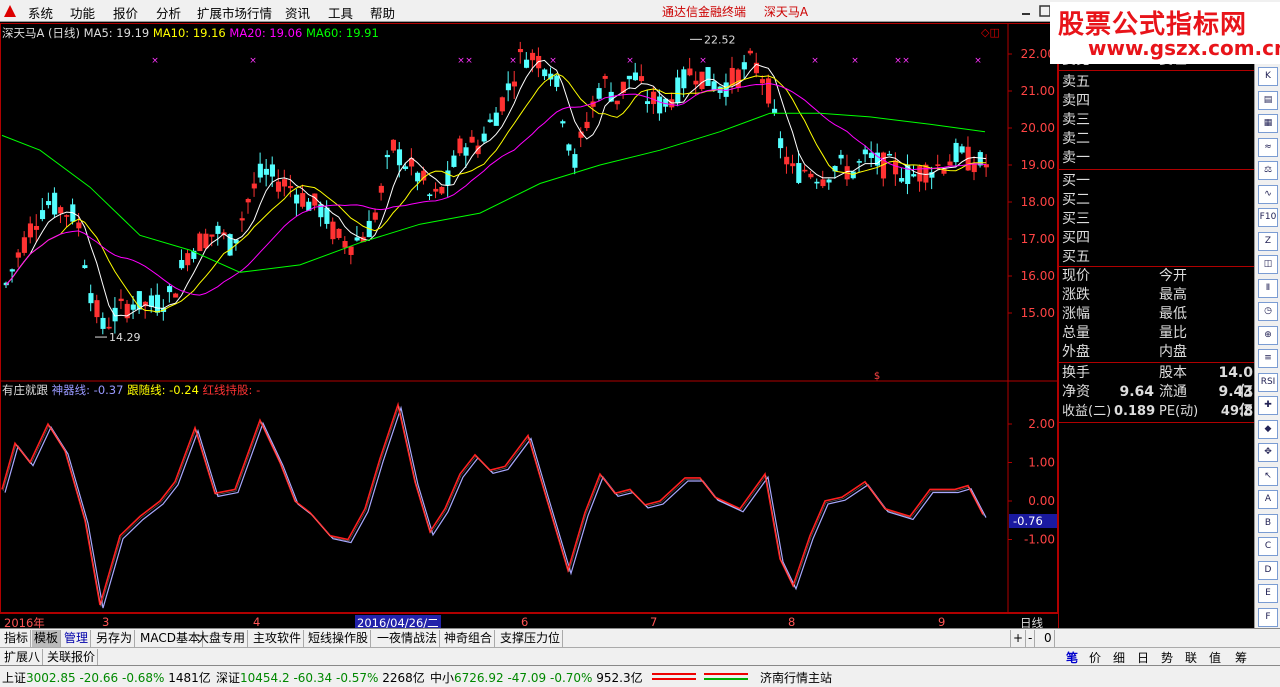  Describe the element at coordinates (1268, 241) in the screenshot. I see `toolbar-button-7: Z` at that location.